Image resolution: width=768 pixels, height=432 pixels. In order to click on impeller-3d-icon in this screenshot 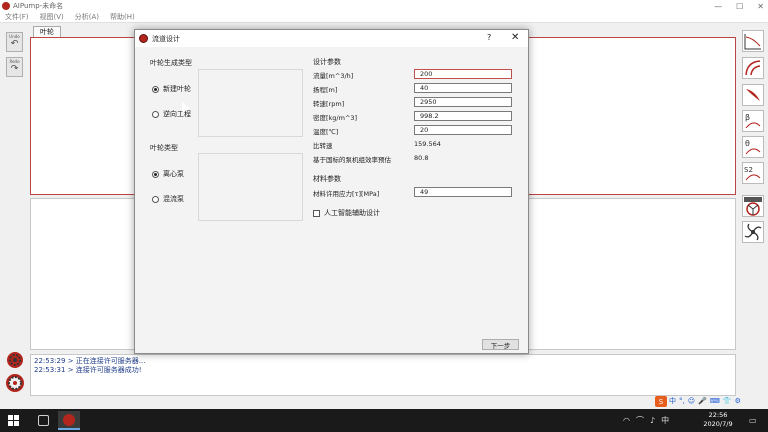, I will do `click(753, 206)`.